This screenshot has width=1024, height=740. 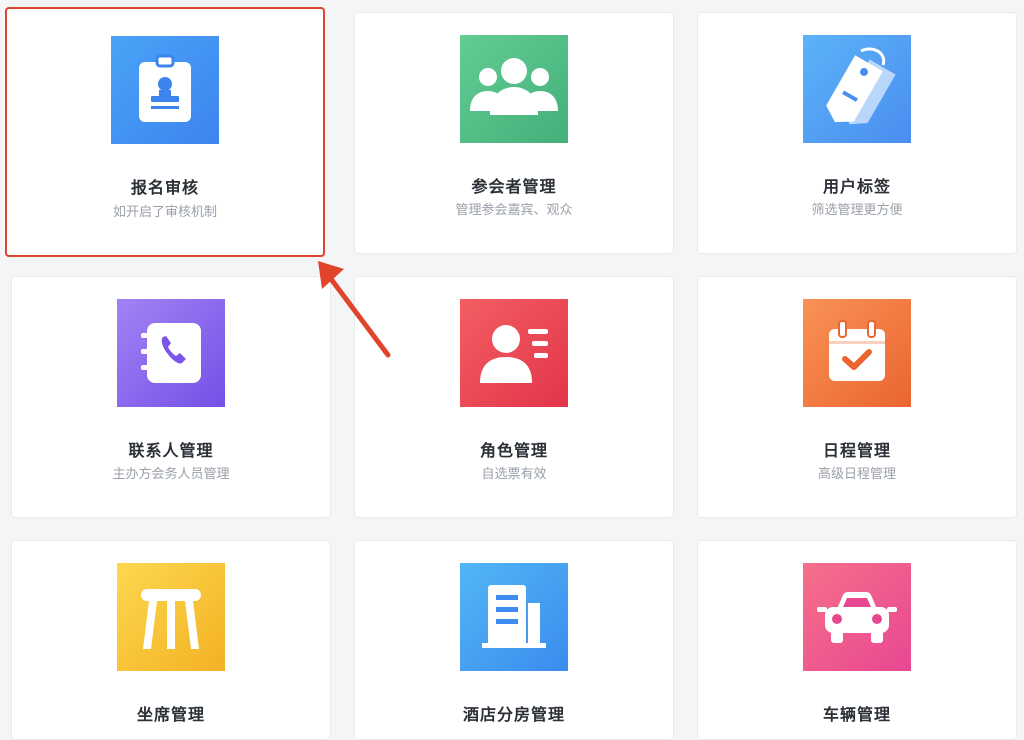 I want to click on card-title: 联系人管理, so click(x=171, y=450).